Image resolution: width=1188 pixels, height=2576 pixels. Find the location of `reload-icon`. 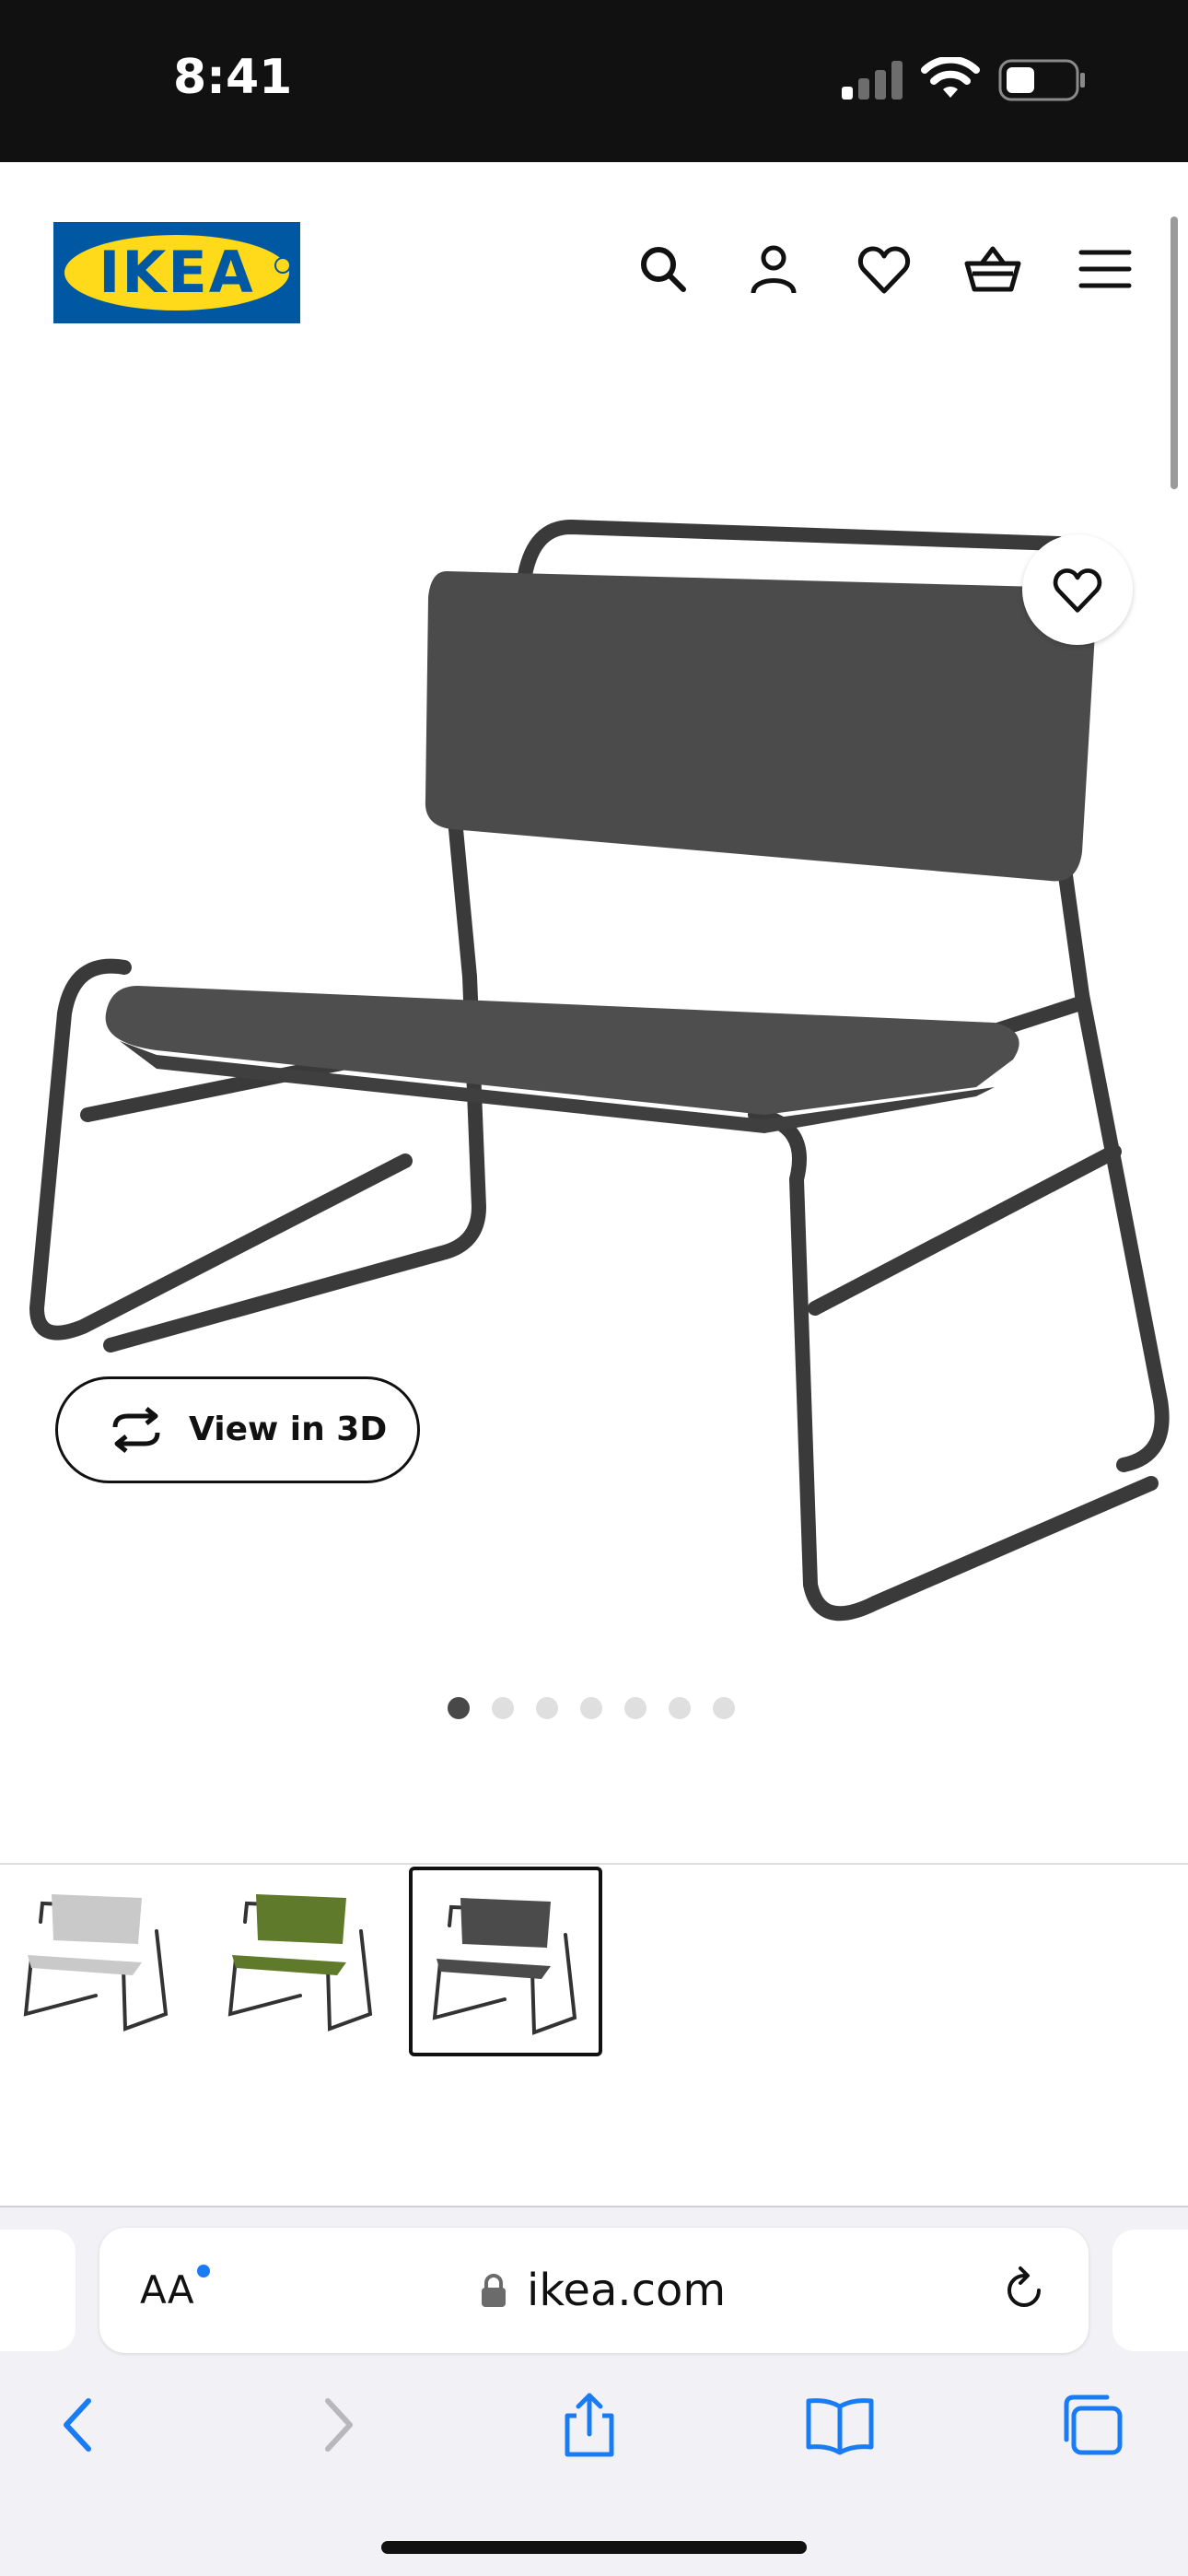

reload-icon is located at coordinates (1024, 2290).